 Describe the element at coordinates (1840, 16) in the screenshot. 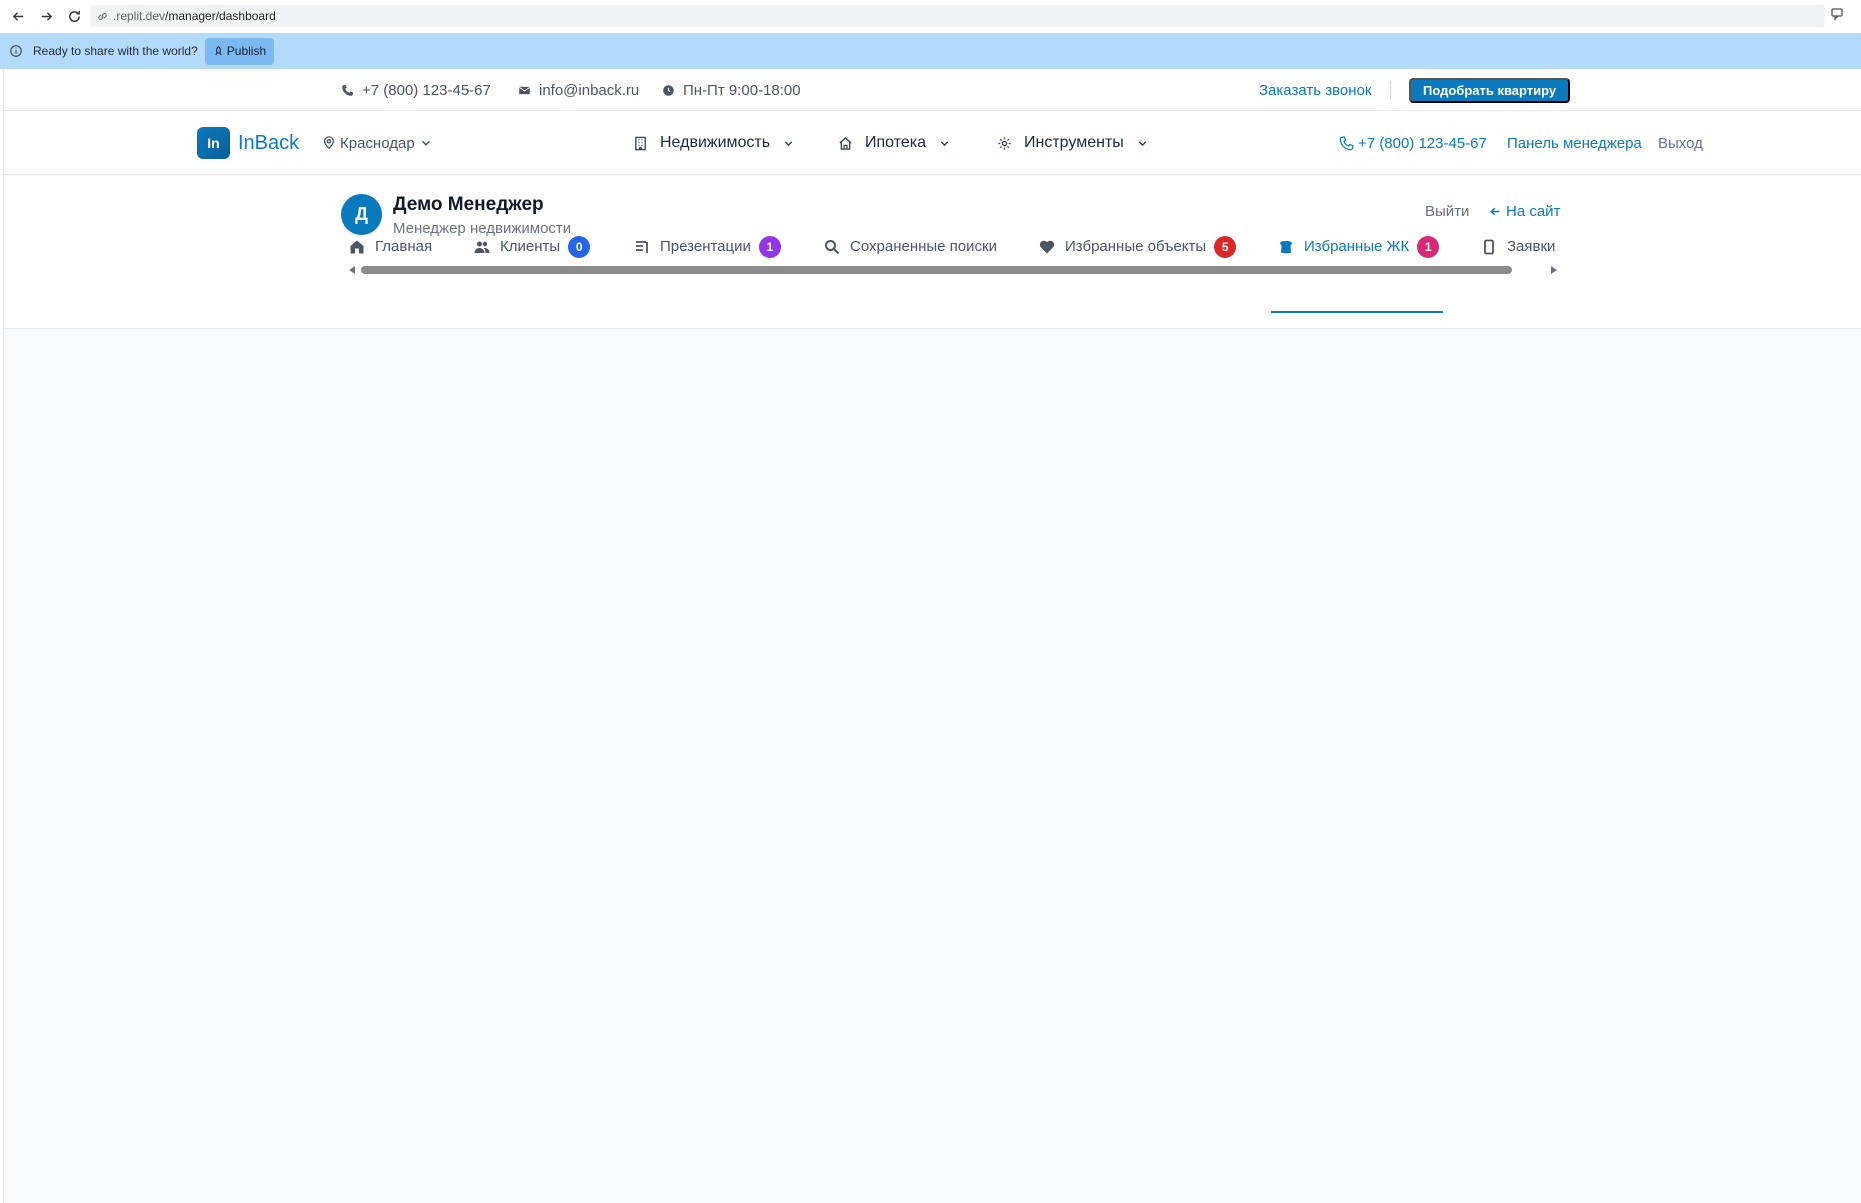

I see `chat-icon` at that location.